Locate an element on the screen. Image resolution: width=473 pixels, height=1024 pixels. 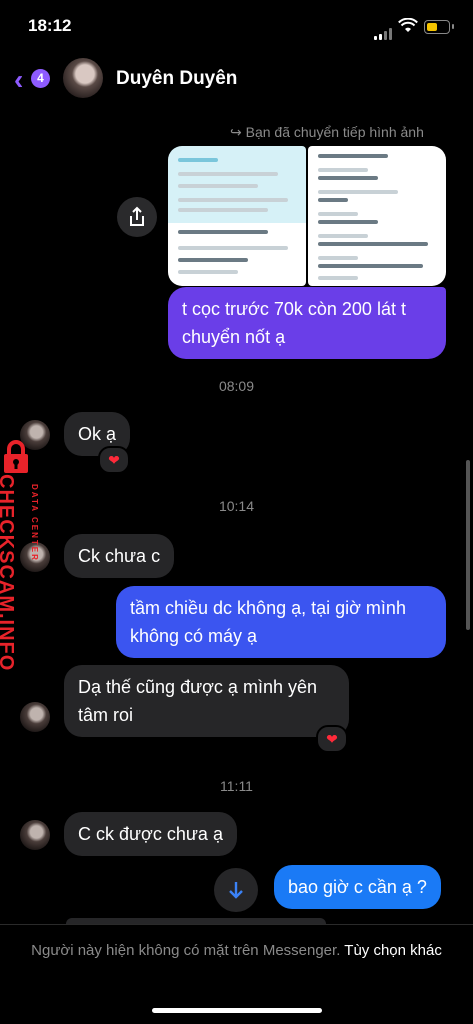
more-options-link: Tùy chọn khác is located at coordinates (393, 950).